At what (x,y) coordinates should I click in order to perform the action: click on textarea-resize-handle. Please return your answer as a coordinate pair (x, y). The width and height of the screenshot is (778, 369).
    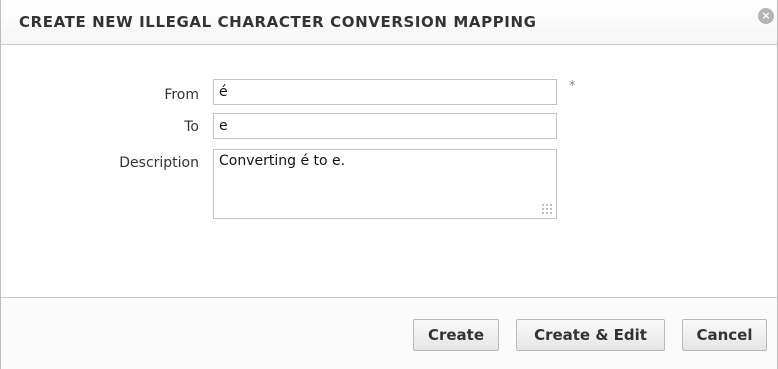
    Looking at the image, I should click on (547, 209).